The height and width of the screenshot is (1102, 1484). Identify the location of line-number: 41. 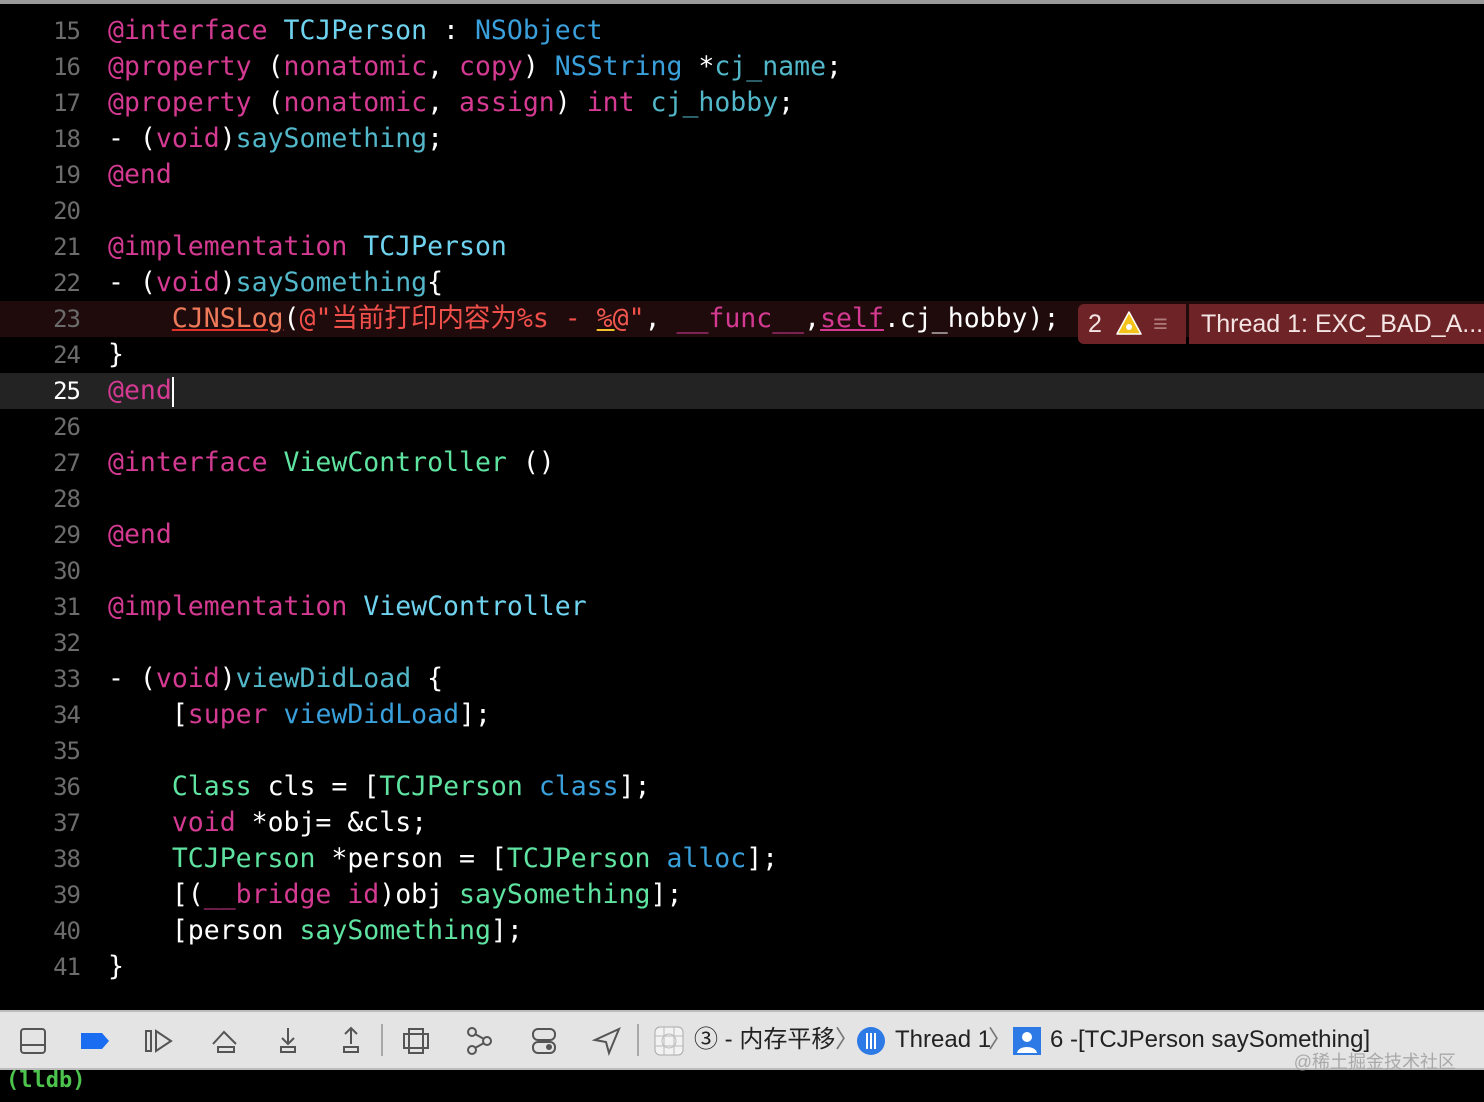
(40, 967).